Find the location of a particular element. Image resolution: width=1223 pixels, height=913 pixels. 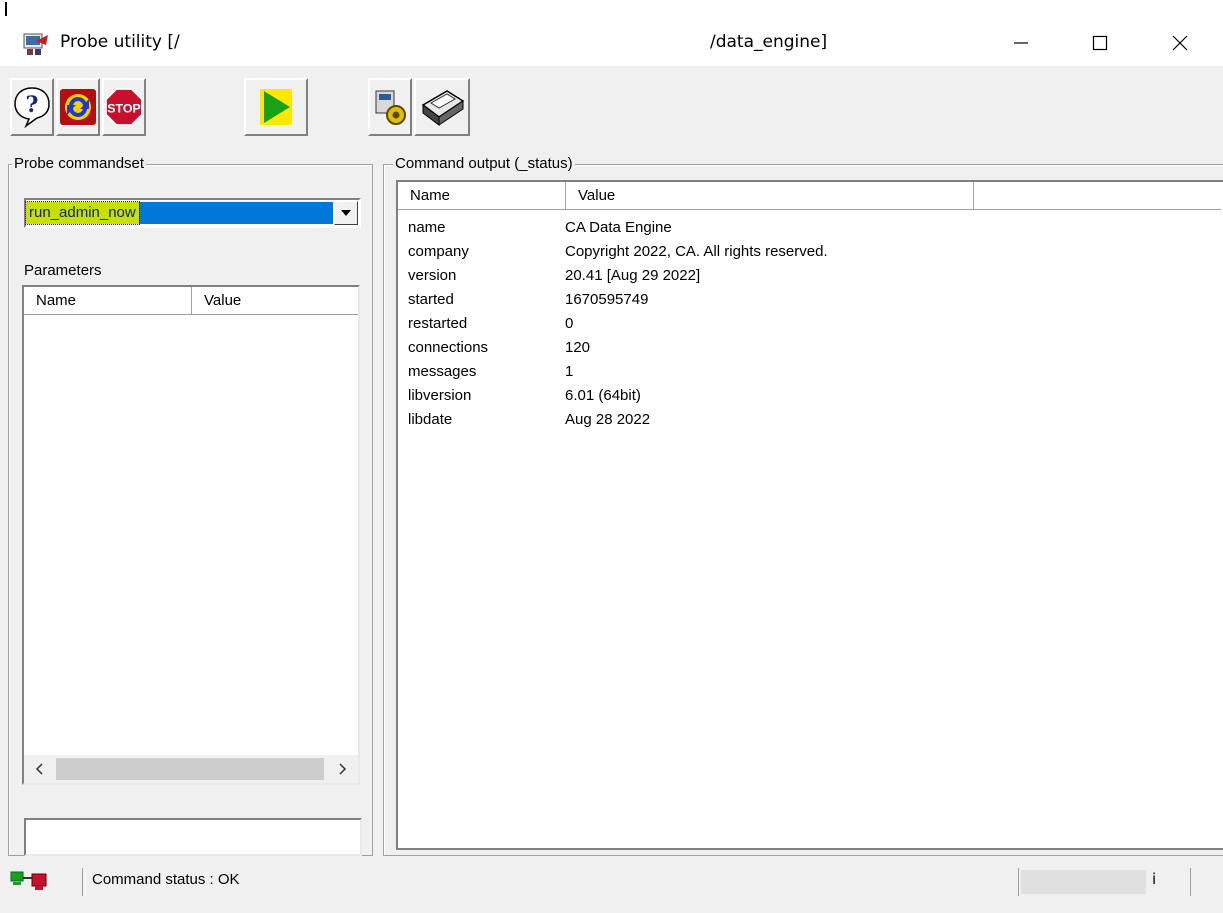

close-button is located at coordinates (1180, 43).